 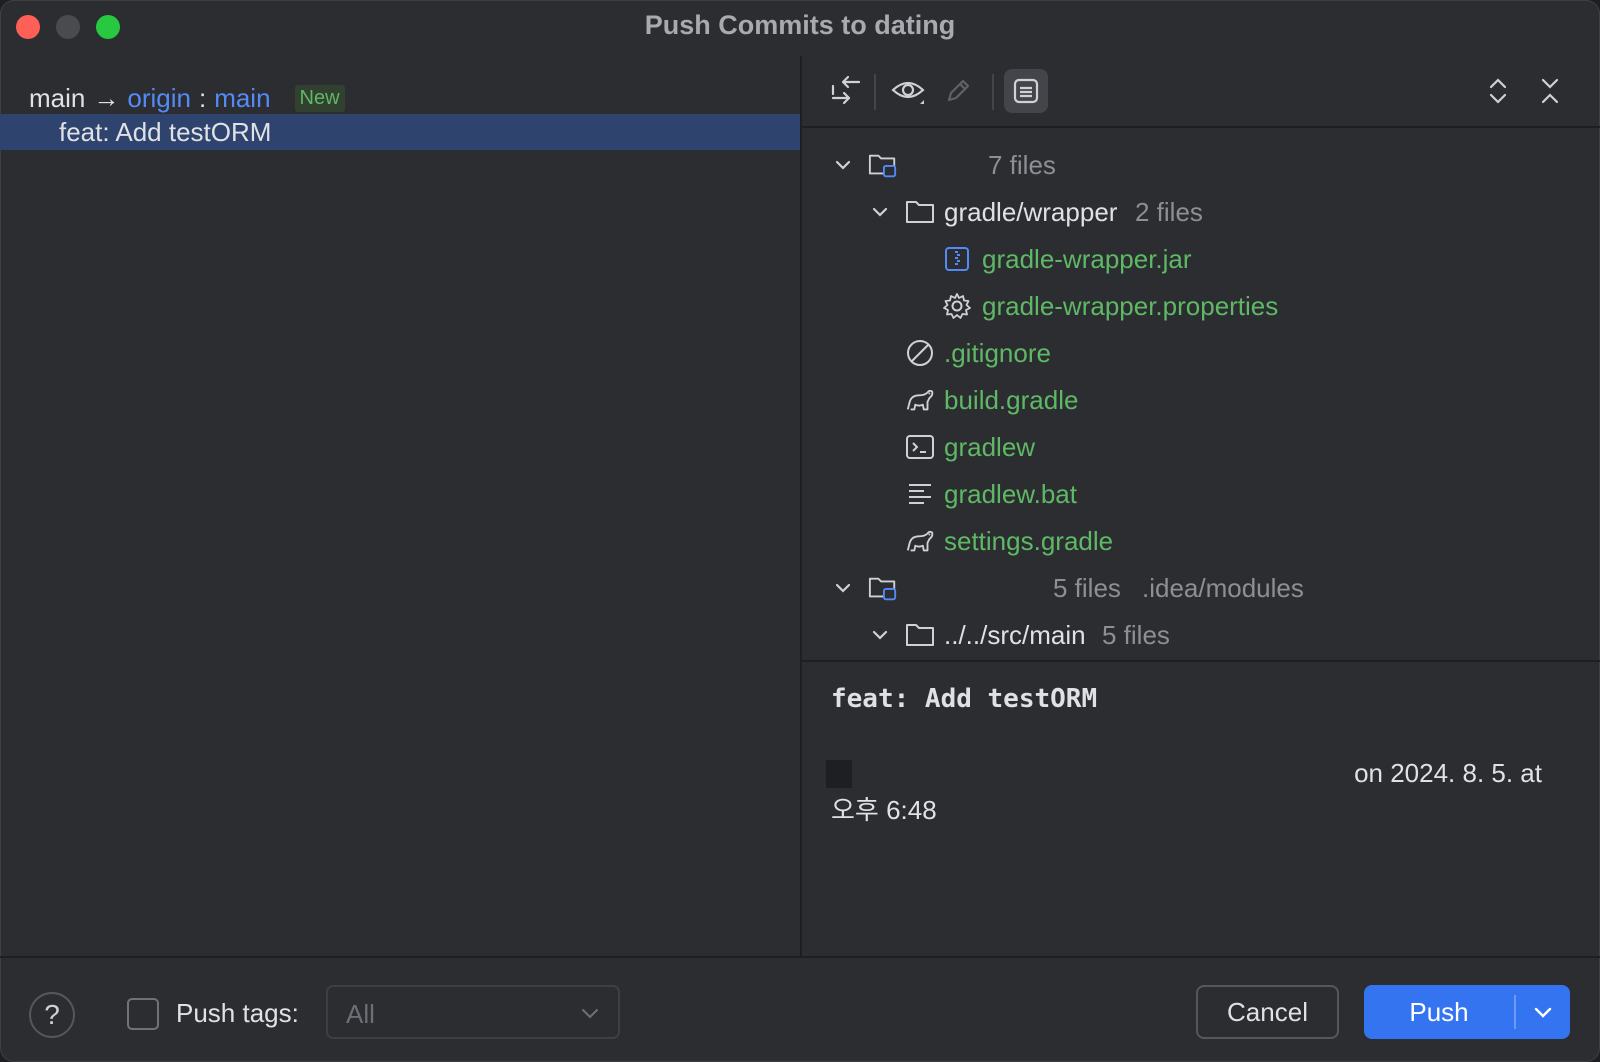 I want to click on tree-folder-node: ../../src/main 5 files, so click(x=1201, y=634).